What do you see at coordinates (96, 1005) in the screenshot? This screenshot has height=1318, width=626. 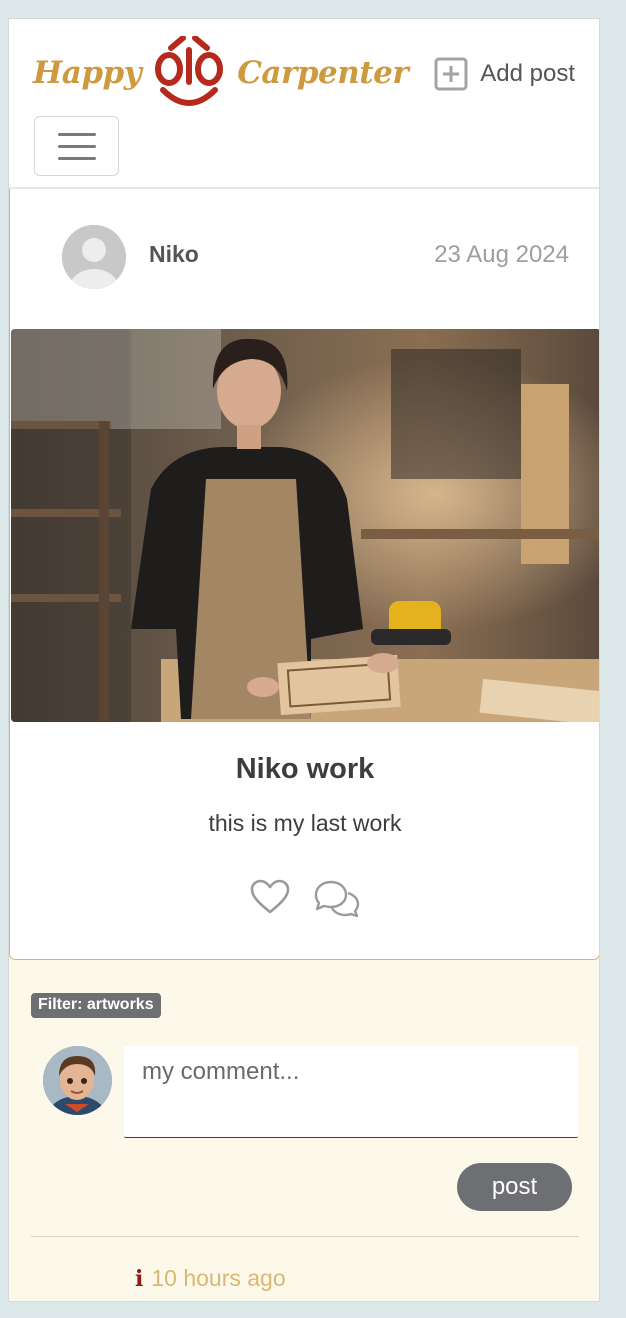 I see `filter-badge: Filter: artworks` at bounding box center [96, 1005].